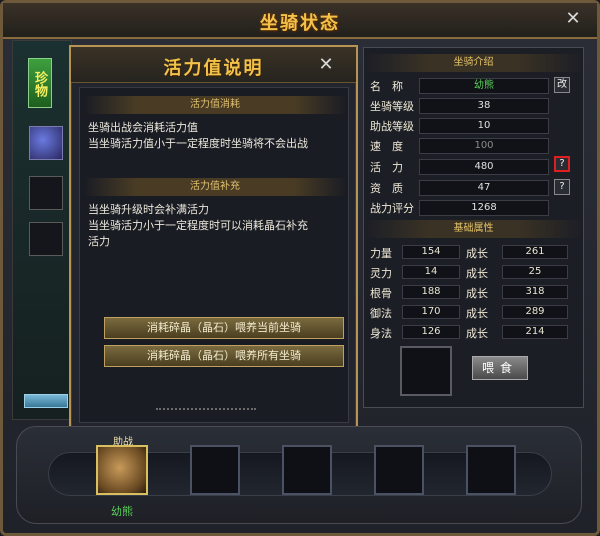  What do you see at coordinates (386, 188) in the screenshot?
I see `aptitude-label: 资 质` at bounding box center [386, 188].